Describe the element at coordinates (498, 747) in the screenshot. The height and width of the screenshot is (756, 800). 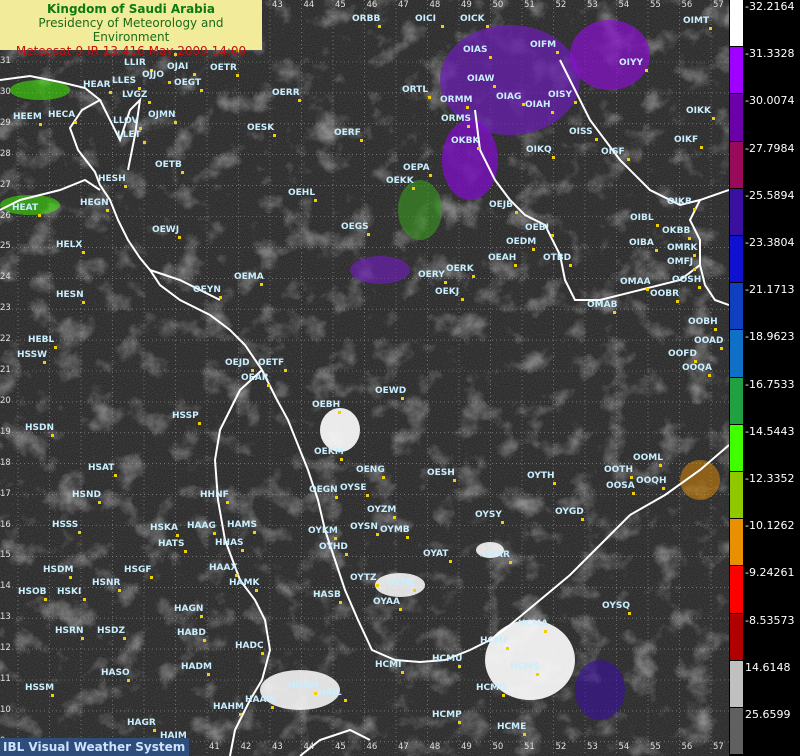
I see `lon-tick-label: 50` at that location.